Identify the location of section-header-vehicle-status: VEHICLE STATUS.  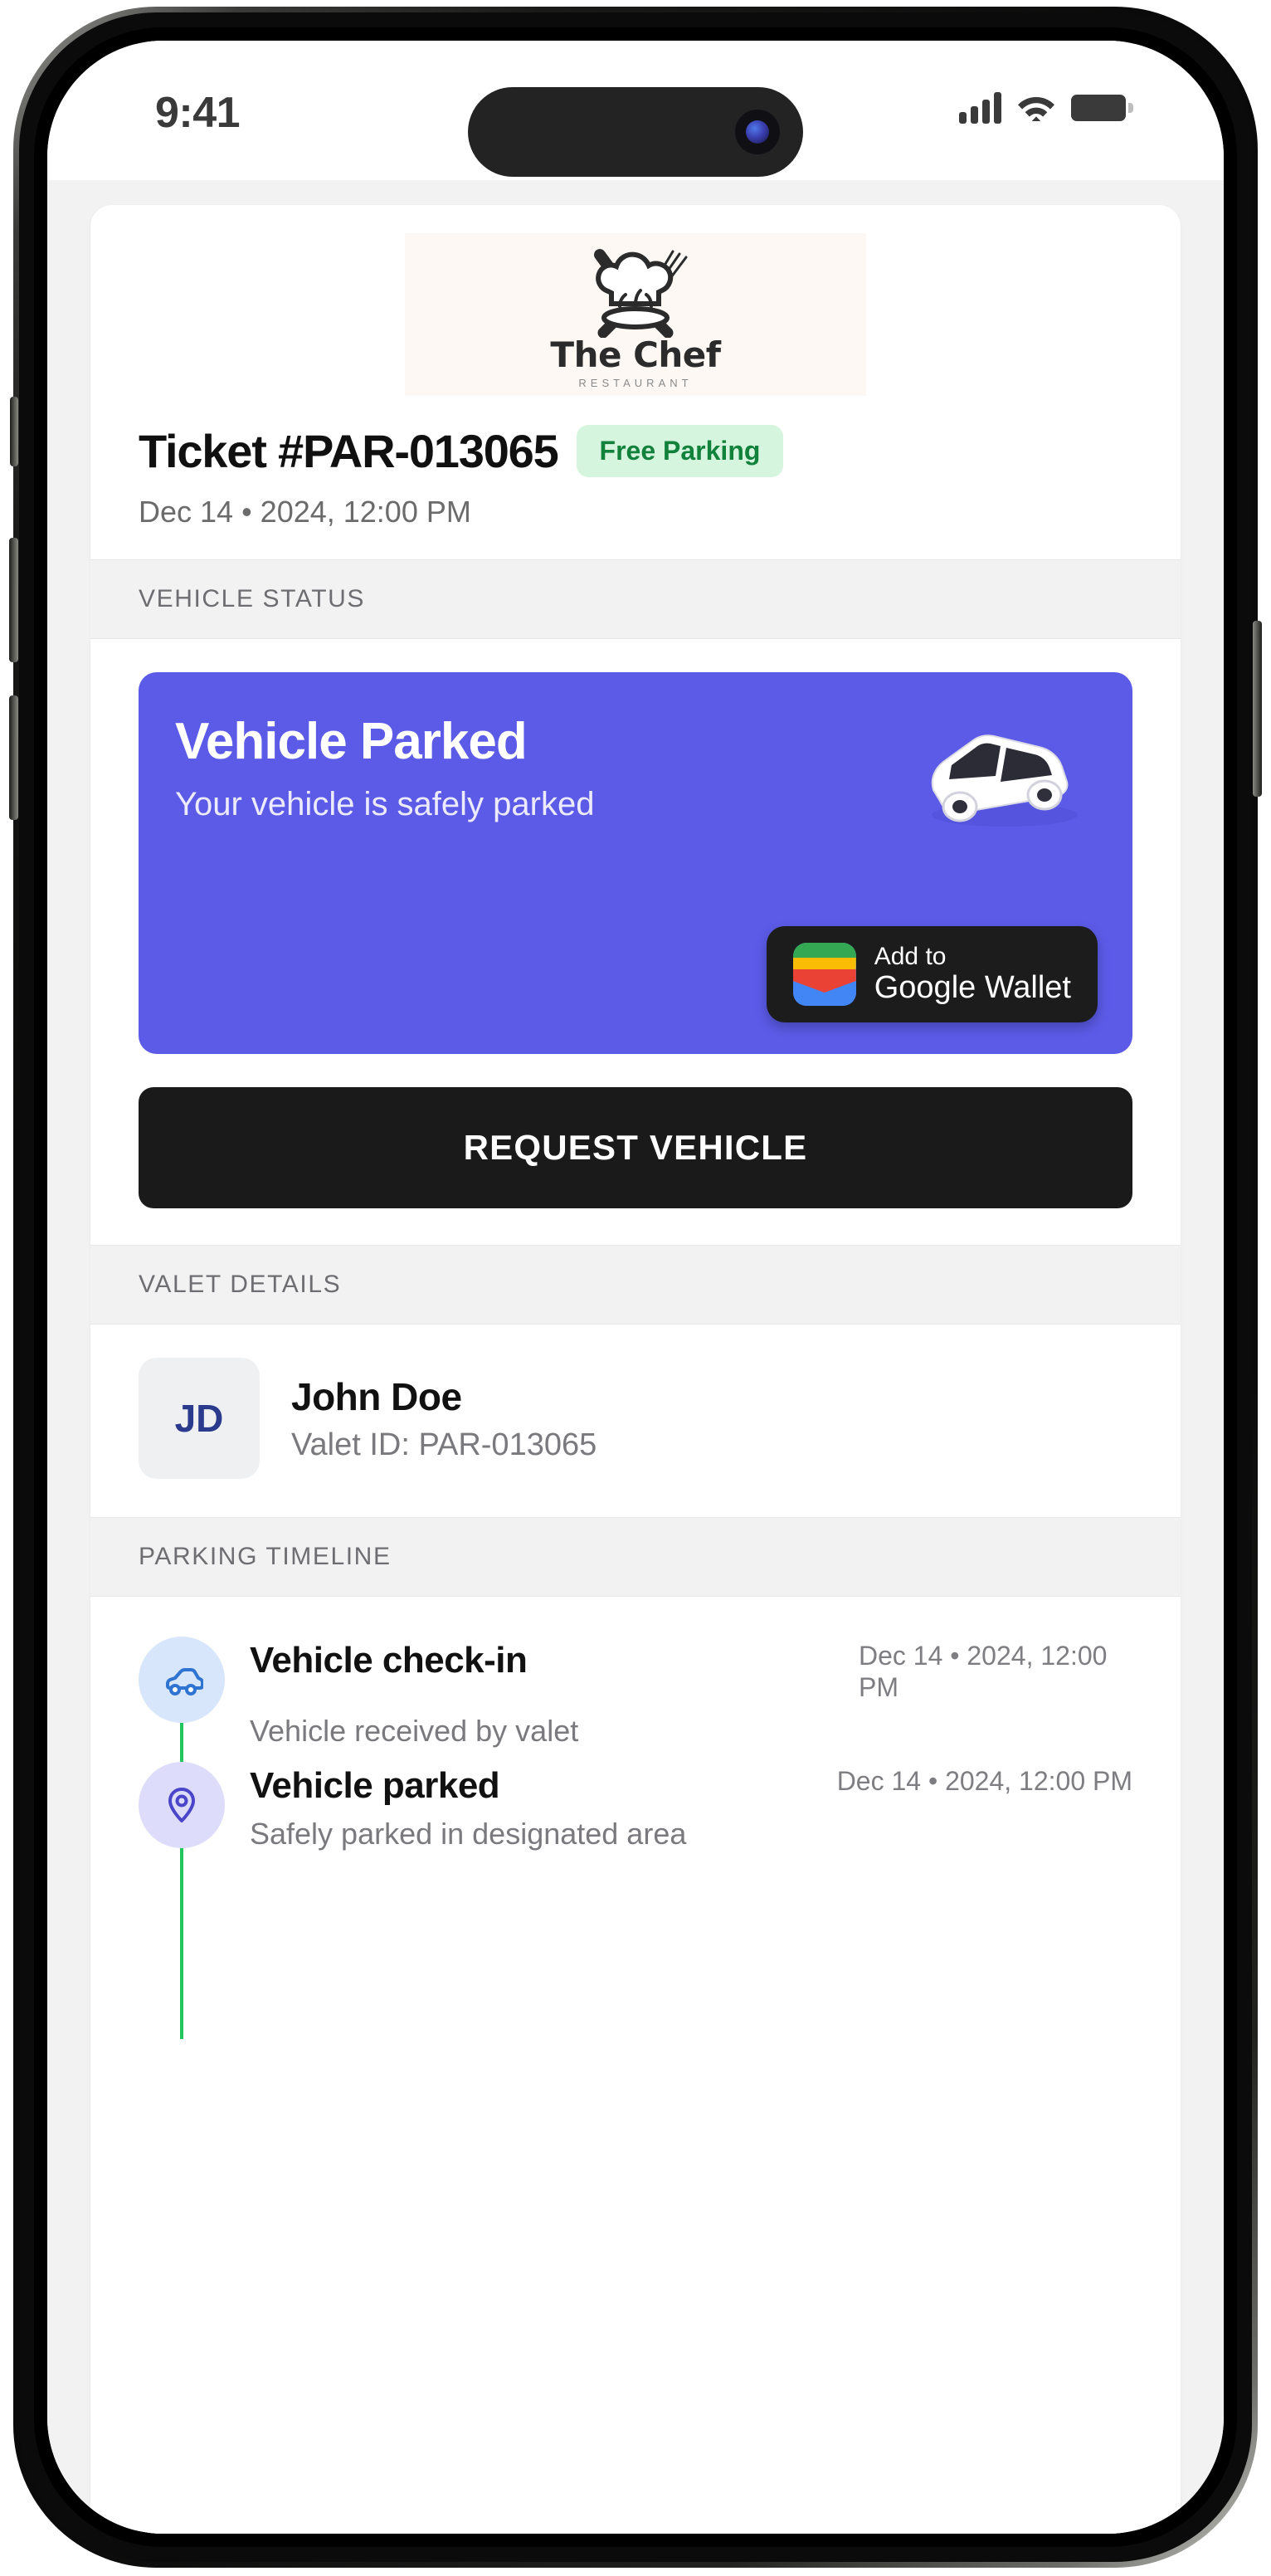
(635, 599).